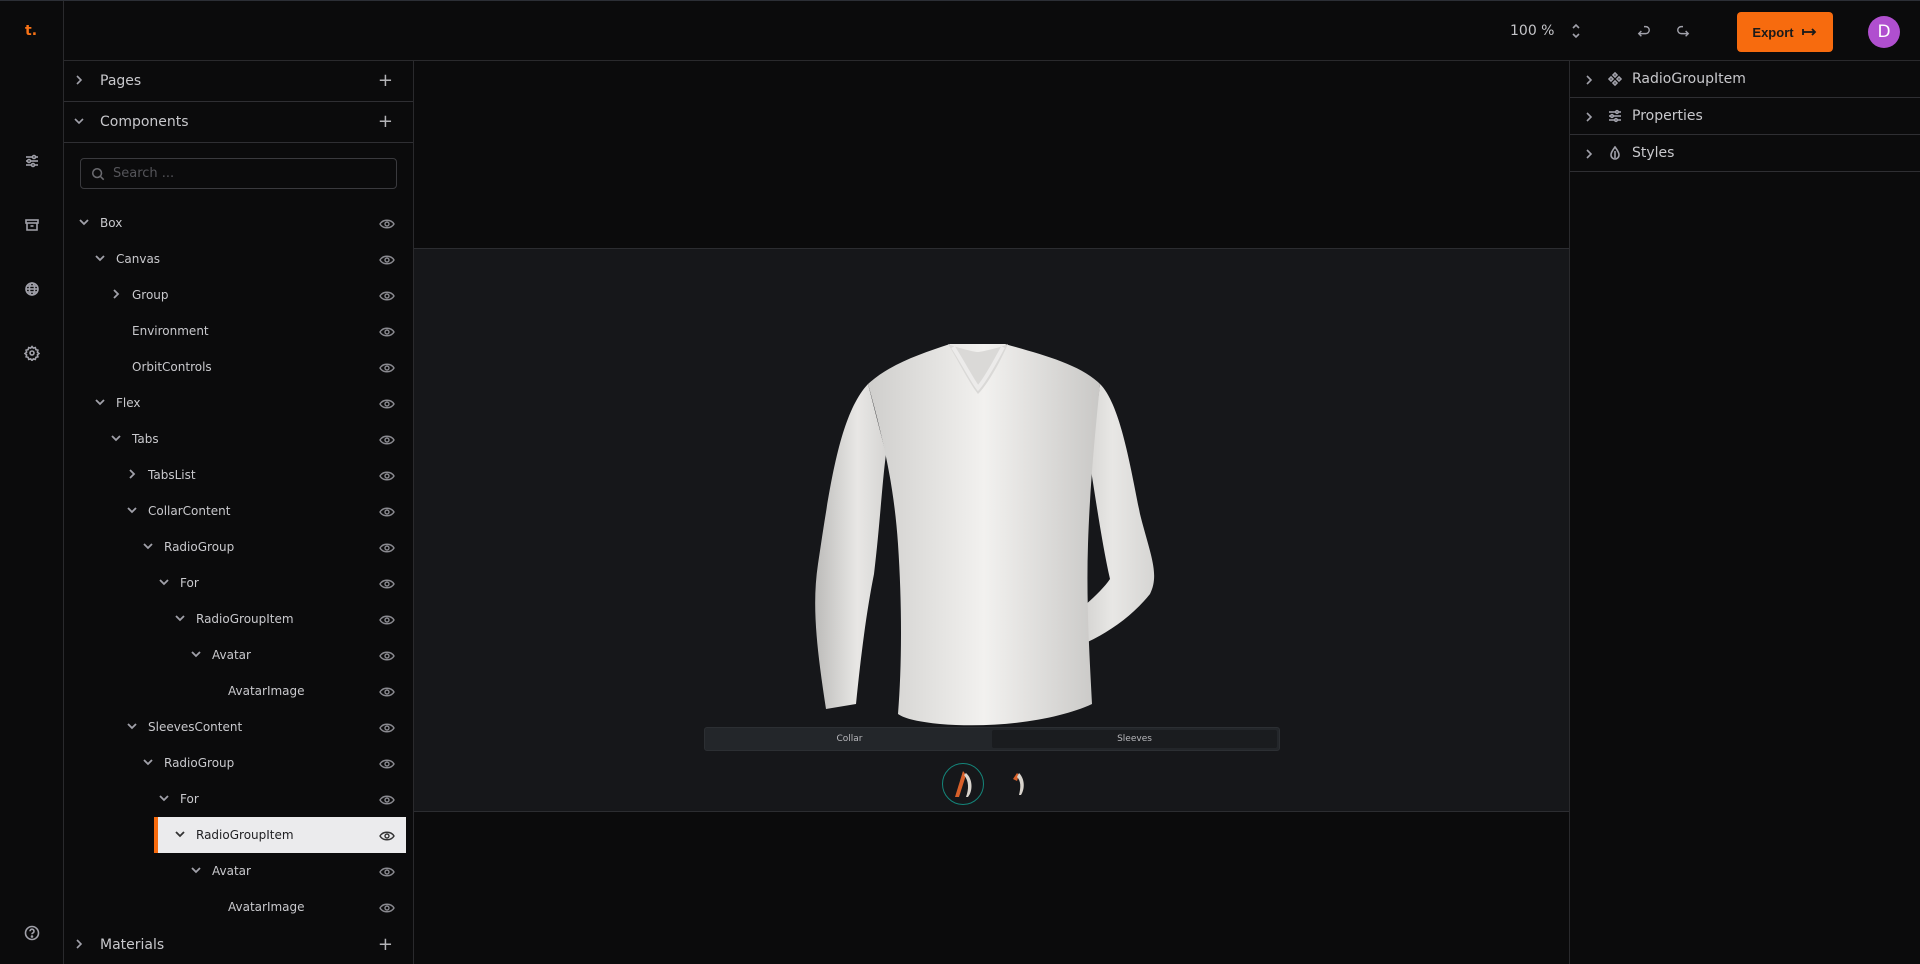 The image size is (1920, 964). What do you see at coordinates (238, 439) in the screenshot?
I see `tree-node: Tabs` at bounding box center [238, 439].